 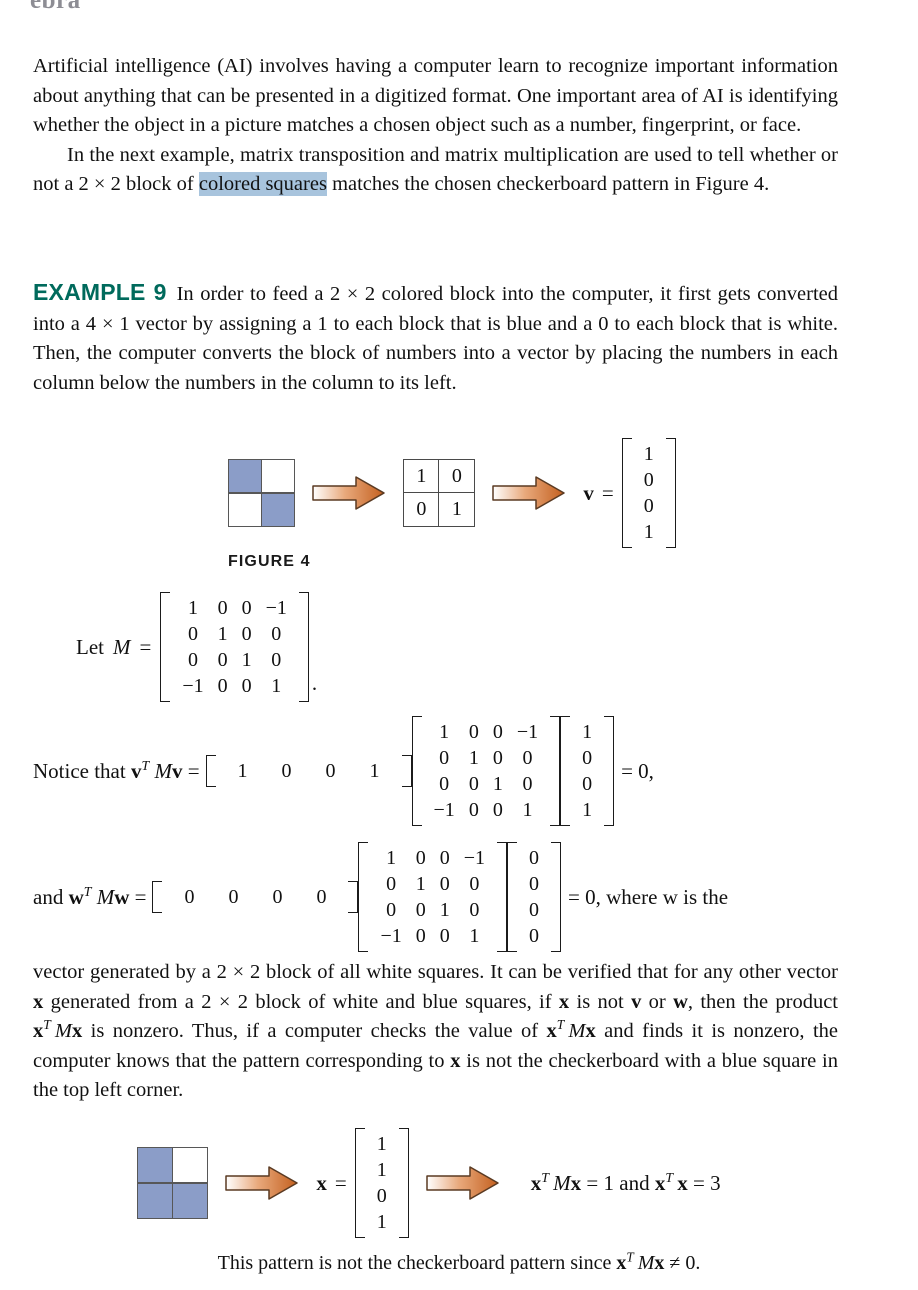 What do you see at coordinates (648, 506) in the screenshot?
I see `v-value-2: 0` at bounding box center [648, 506].